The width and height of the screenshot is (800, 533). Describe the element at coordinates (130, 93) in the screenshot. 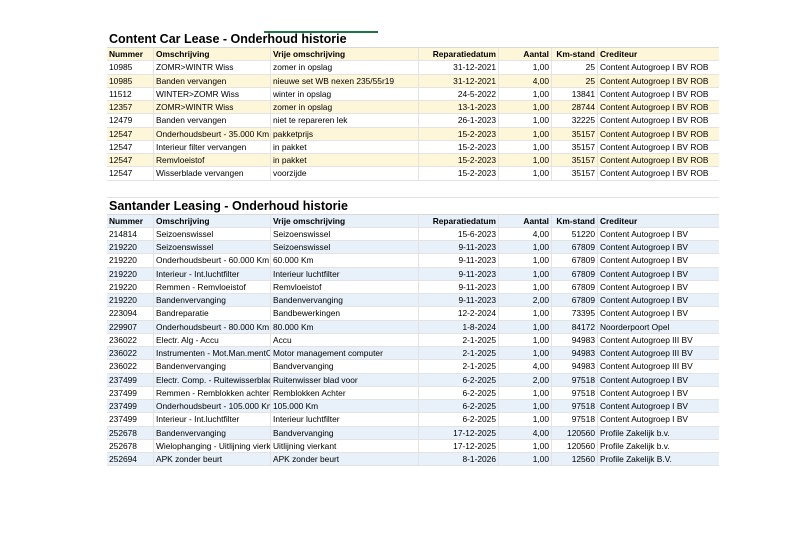

I see `table-cell: 11512` at that location.